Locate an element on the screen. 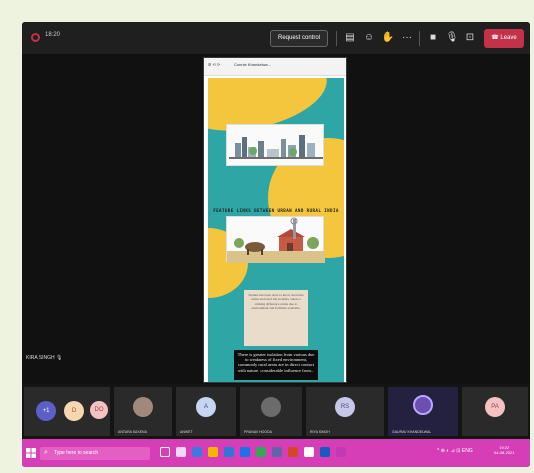 The width and height of the screenshot is (534, 473). ppt-quick-icons: ⊞ ⟲ ⟳ is located at coordinates (214, 64).